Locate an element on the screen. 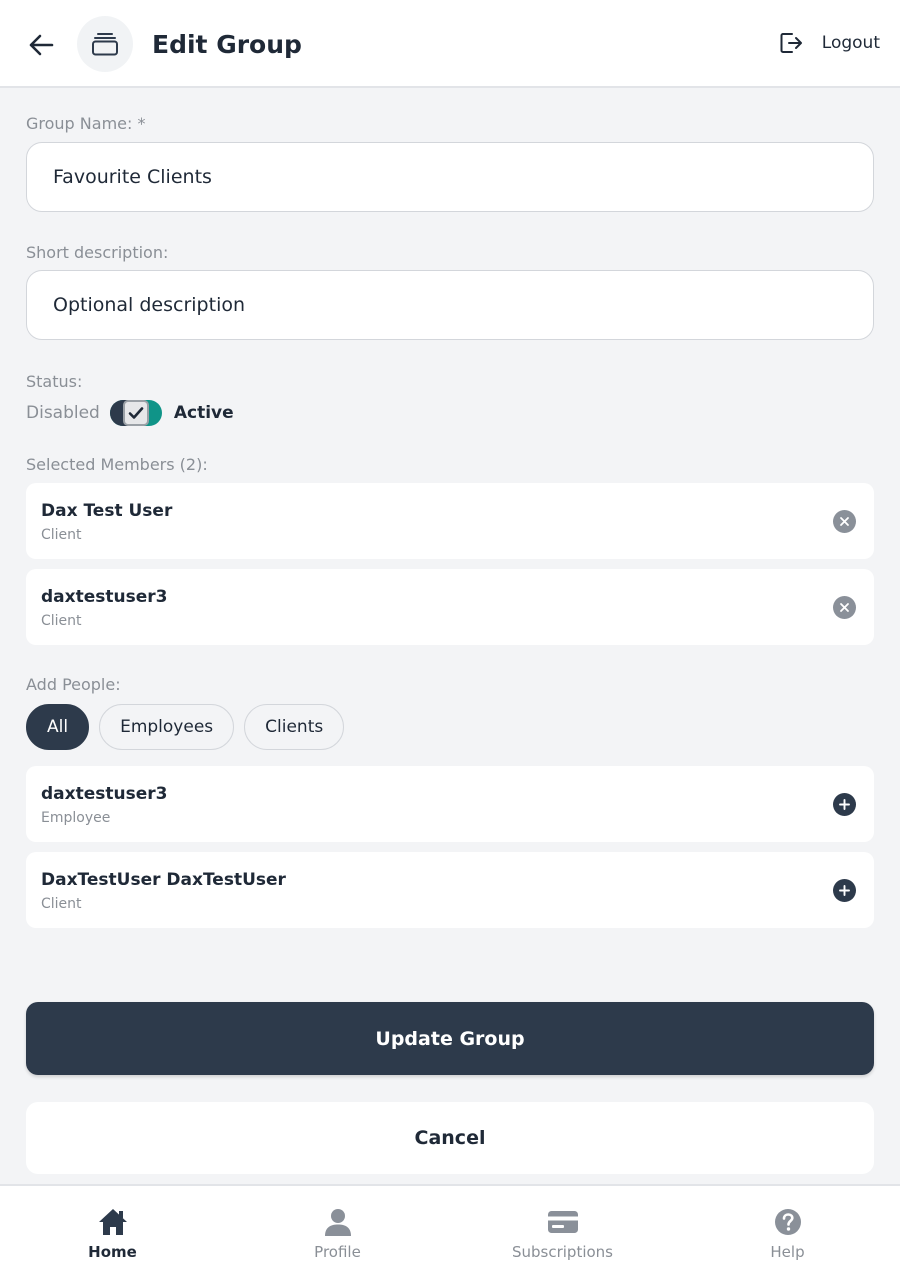 The width and height of the screenshot is (900, 1286). status-label: Status: is located at coordinates (54, 381).